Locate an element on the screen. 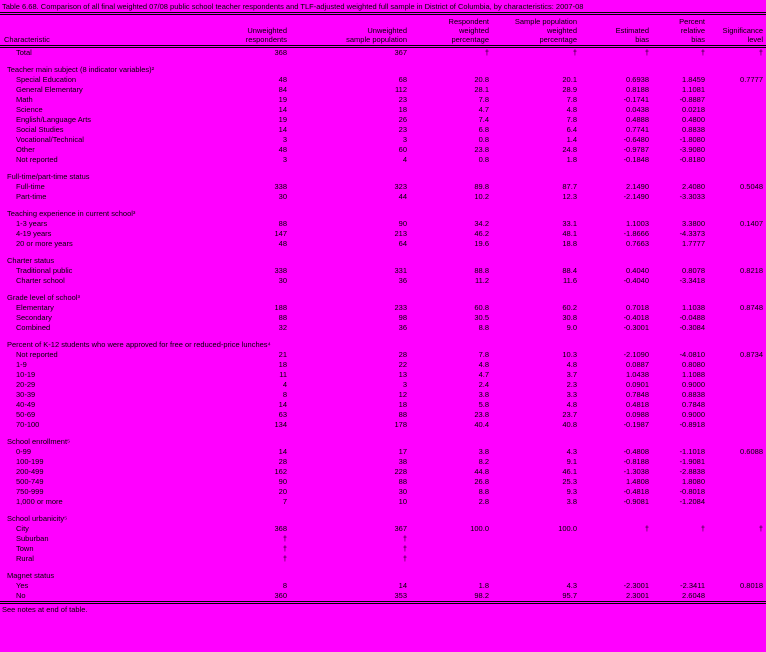 The width and height of the screenshot is (766, 652). cell-value: 0.9000 is located at coordinates (693, 384).